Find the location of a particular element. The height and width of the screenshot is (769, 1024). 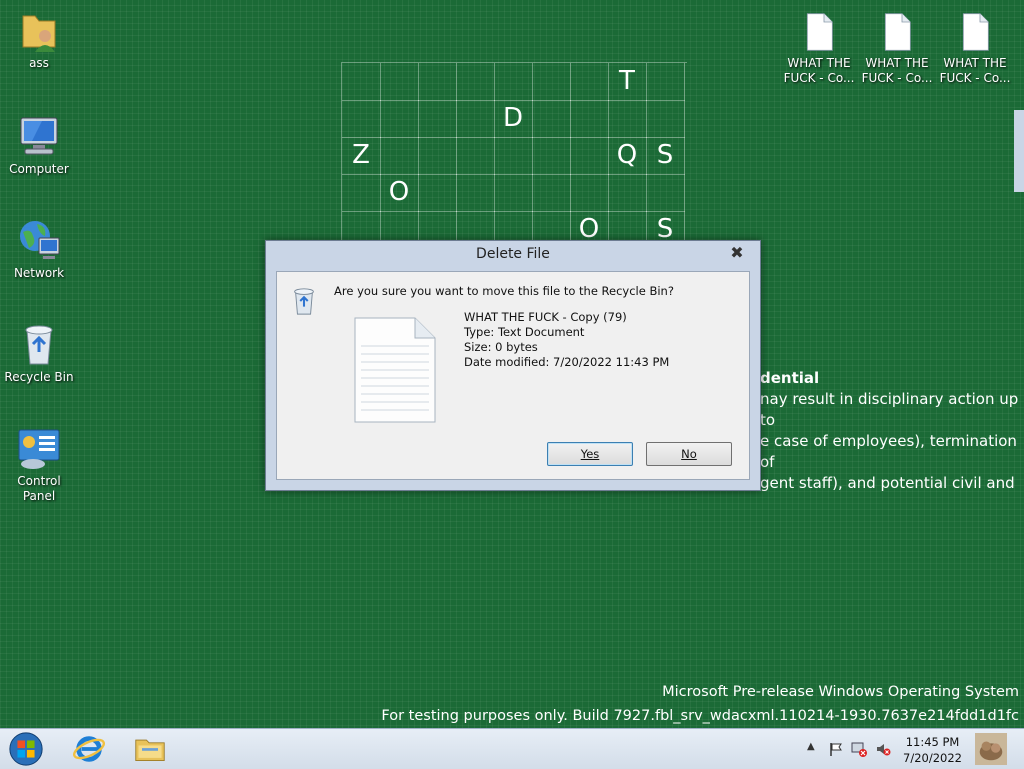

volume-muted-icon is located at coordinates (883, 749).